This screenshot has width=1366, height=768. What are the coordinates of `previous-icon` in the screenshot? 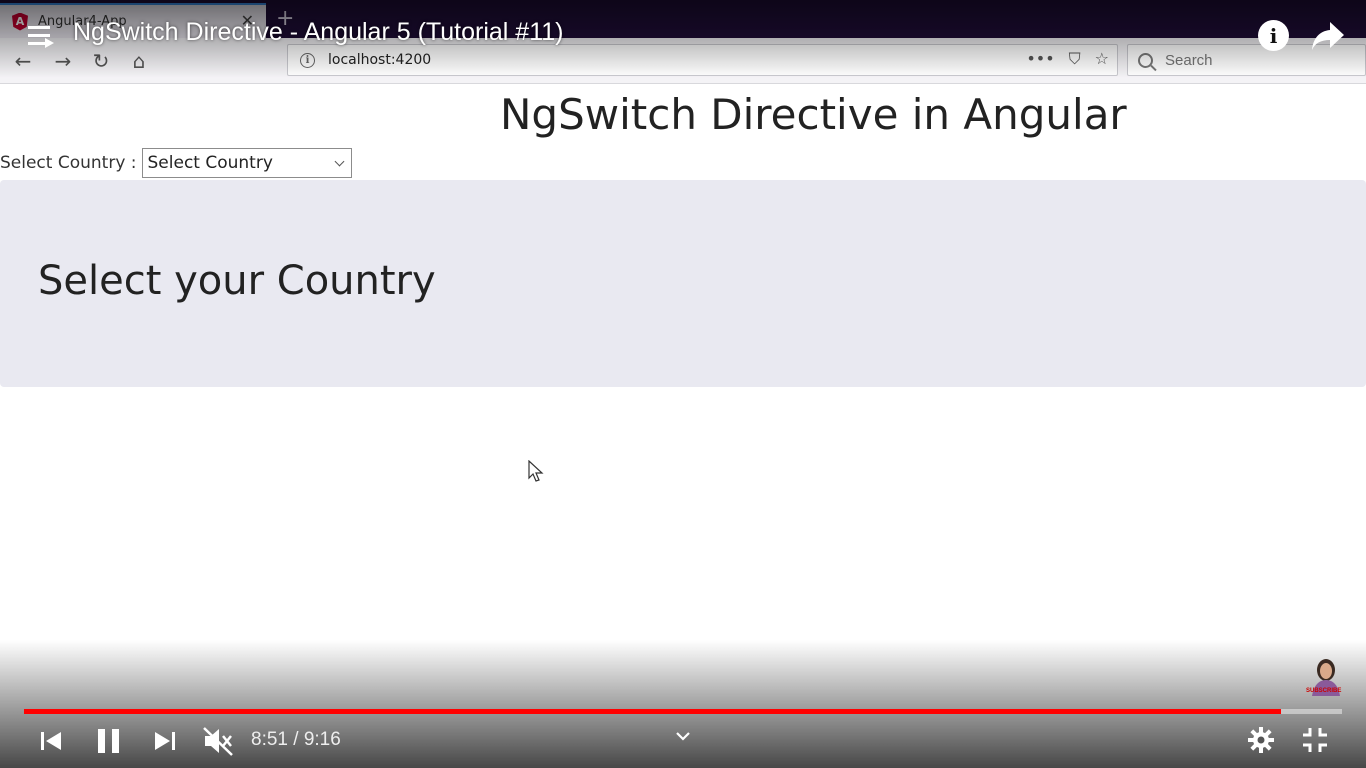 It's located at (51, 741).